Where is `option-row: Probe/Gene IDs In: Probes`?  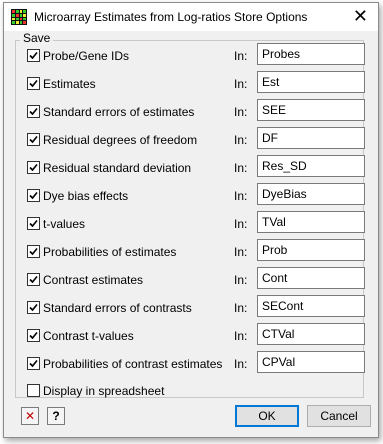
option-row: Probe/Gene IDs In: Probes is located at coordinates (197, 55).